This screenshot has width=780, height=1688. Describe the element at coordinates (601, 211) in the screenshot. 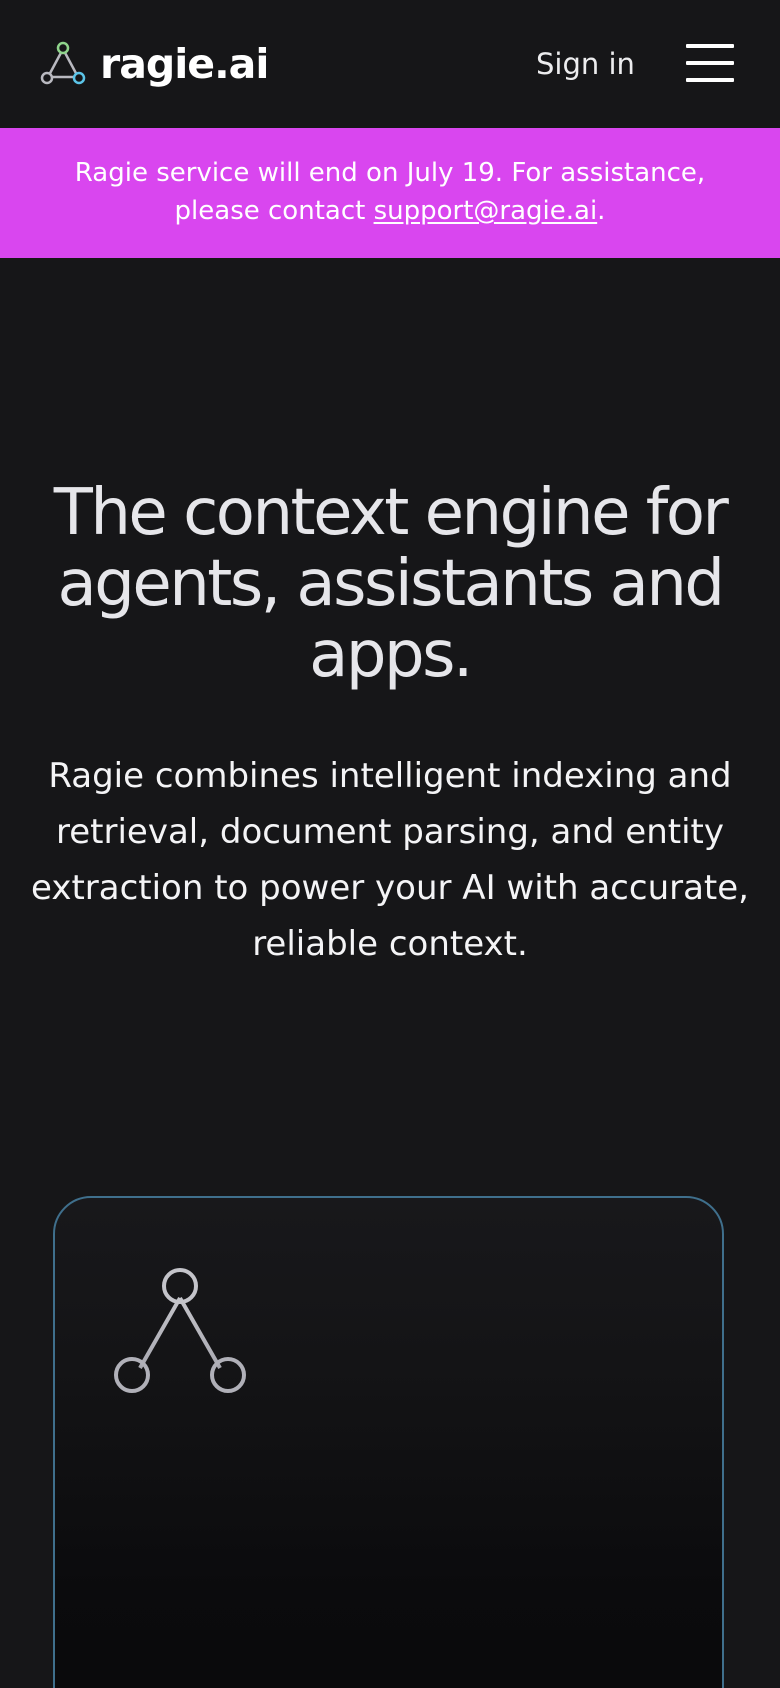

I see `banner-text-end: .` at that location.